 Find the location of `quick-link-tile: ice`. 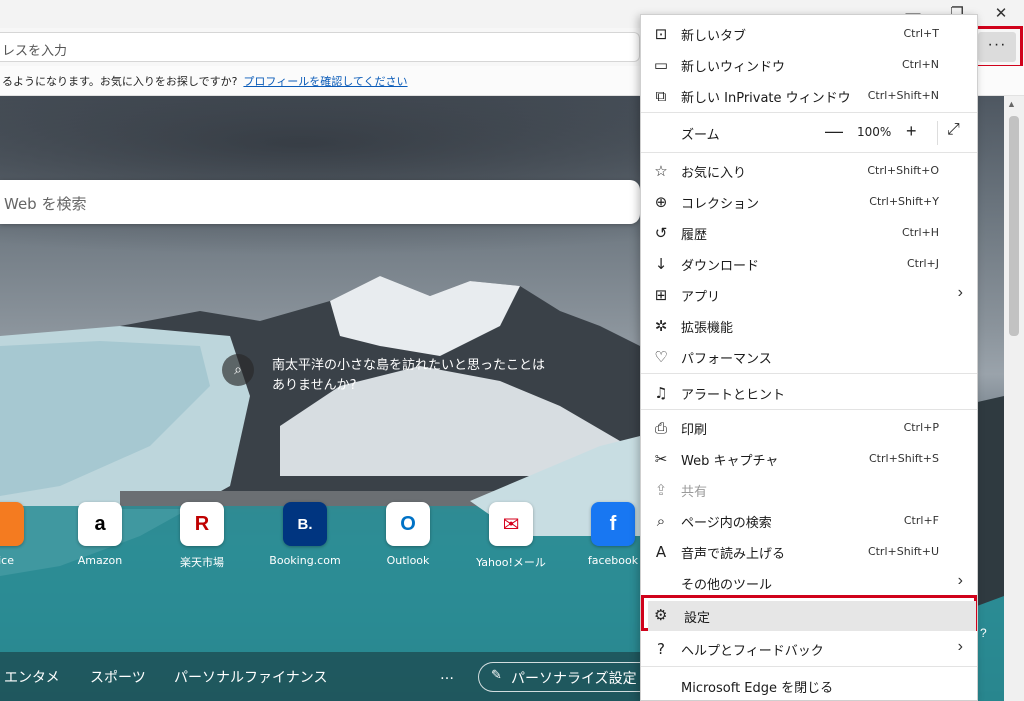

quick-link-tile: ice is located at coordinates (21, 534).